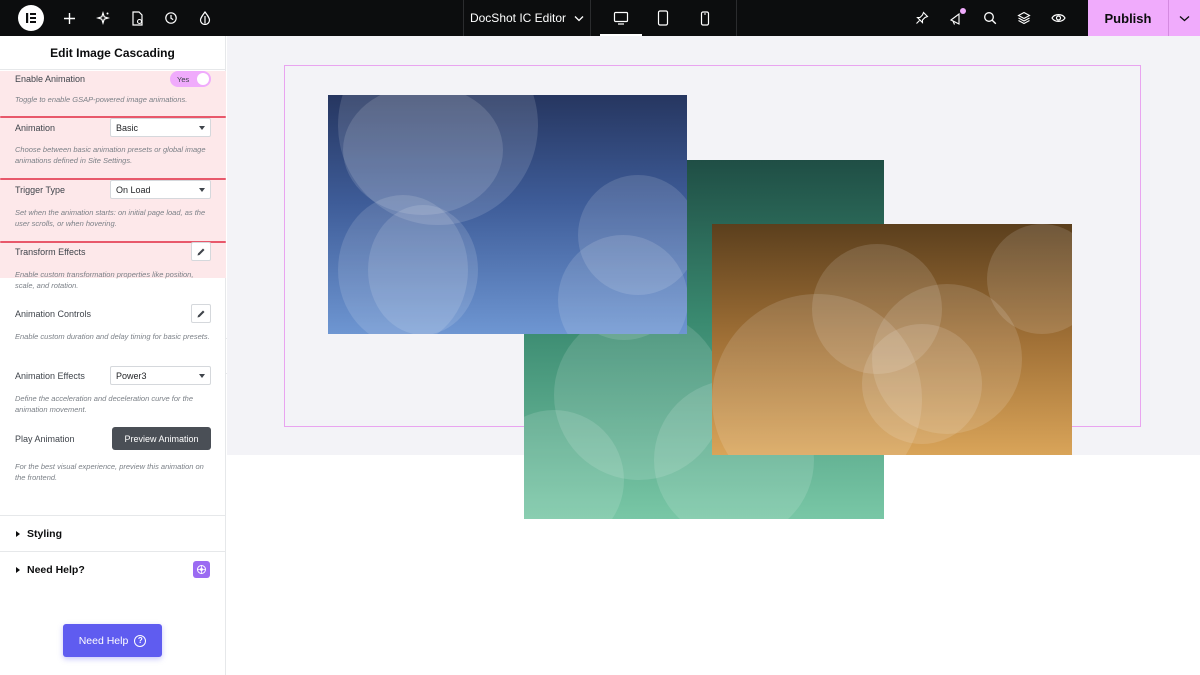  I want to click on toggle-value: Yes, so click(183, 79).